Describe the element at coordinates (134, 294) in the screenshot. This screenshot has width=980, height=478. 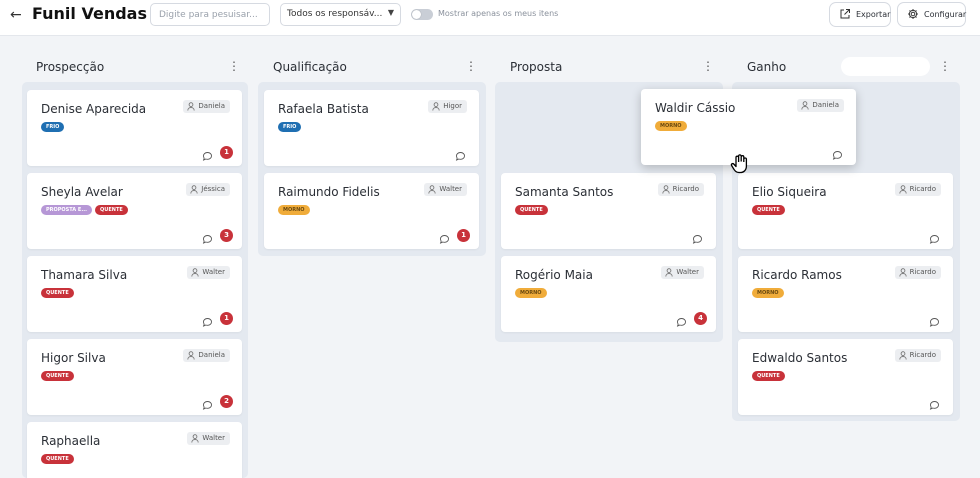
I see `kanban-card: Thamara Silva Walter QUENTE 1` at that location.